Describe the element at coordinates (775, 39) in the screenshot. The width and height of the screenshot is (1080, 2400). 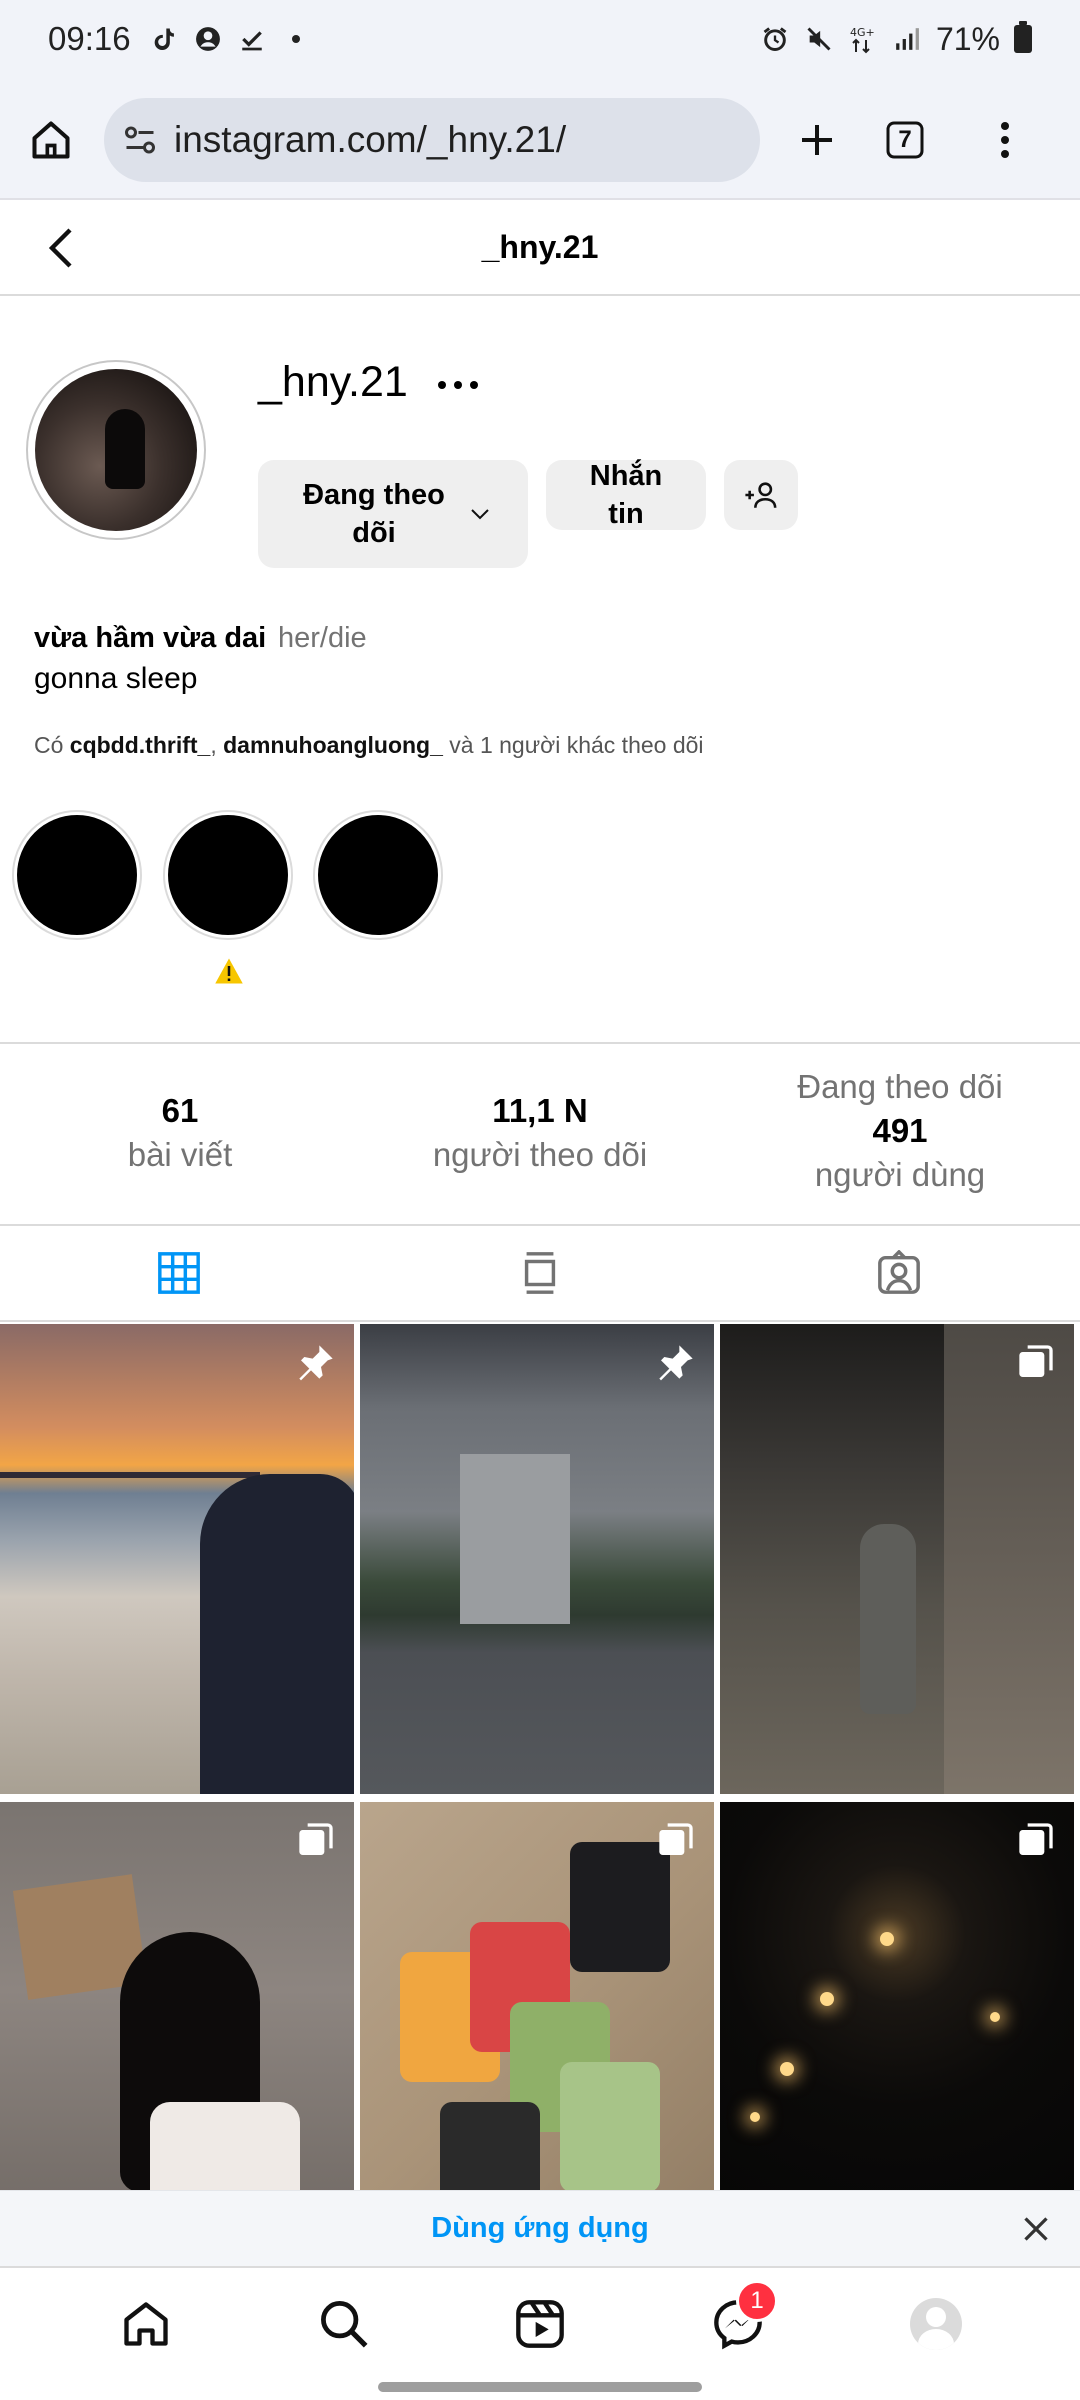
I see `alarm-icon` at that location.